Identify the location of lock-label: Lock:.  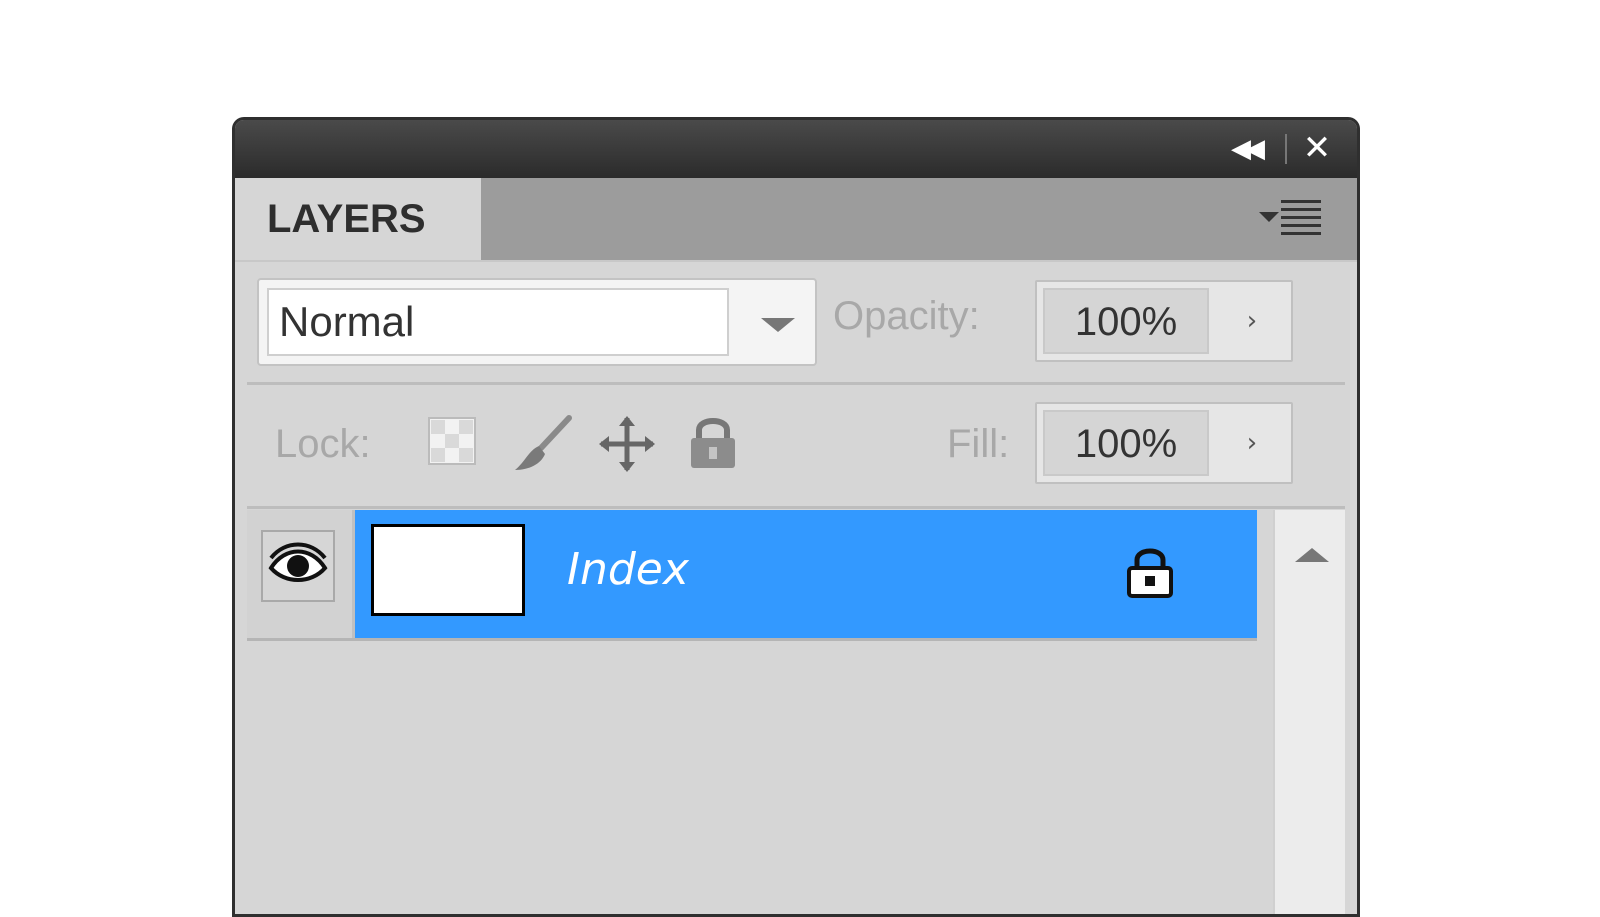
(323, 444).